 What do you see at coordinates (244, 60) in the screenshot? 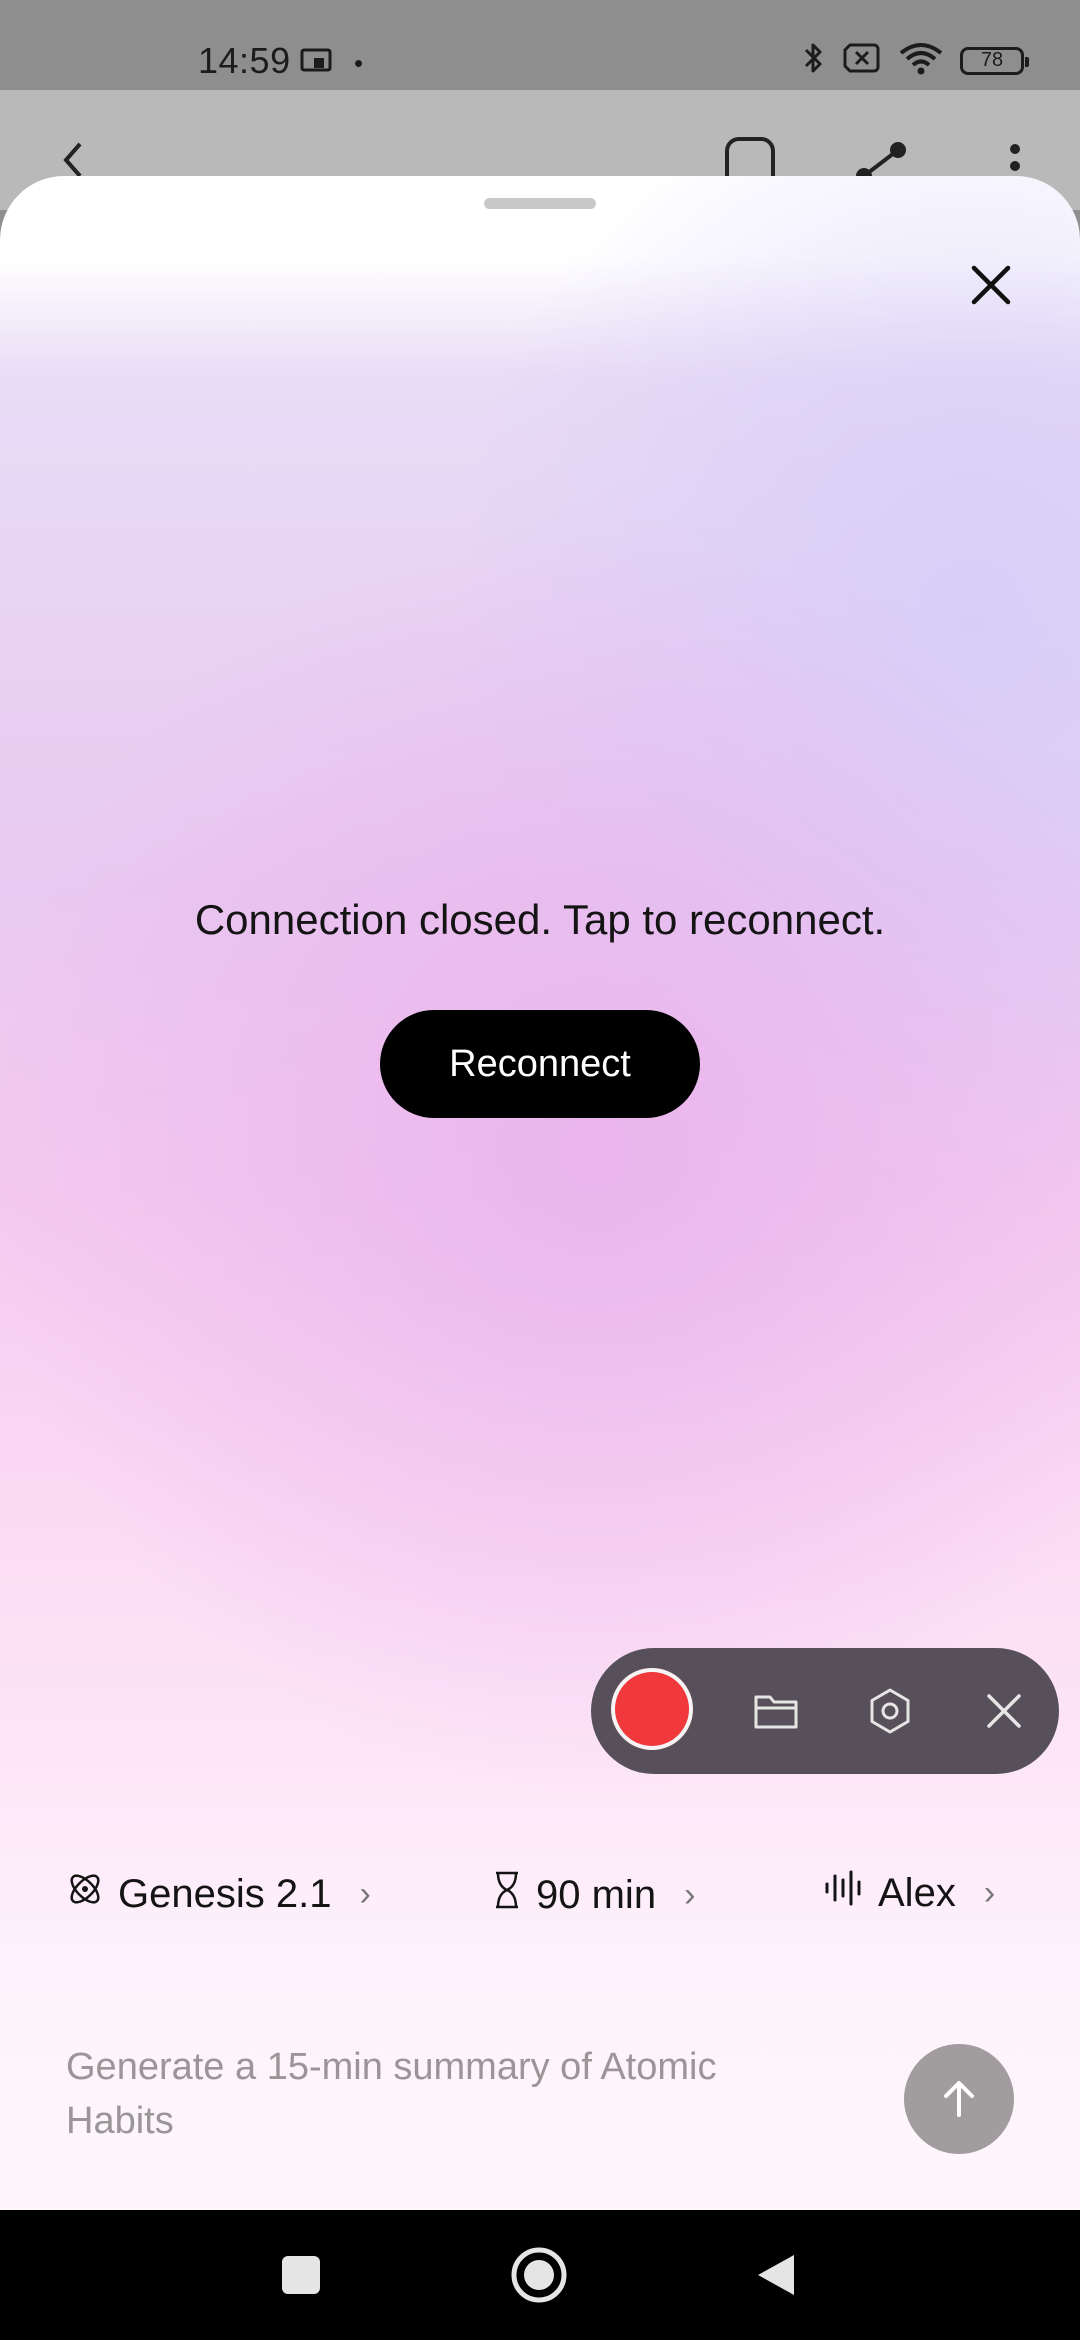
I see `status-time: 14:59` at bounding box center [244, 60].